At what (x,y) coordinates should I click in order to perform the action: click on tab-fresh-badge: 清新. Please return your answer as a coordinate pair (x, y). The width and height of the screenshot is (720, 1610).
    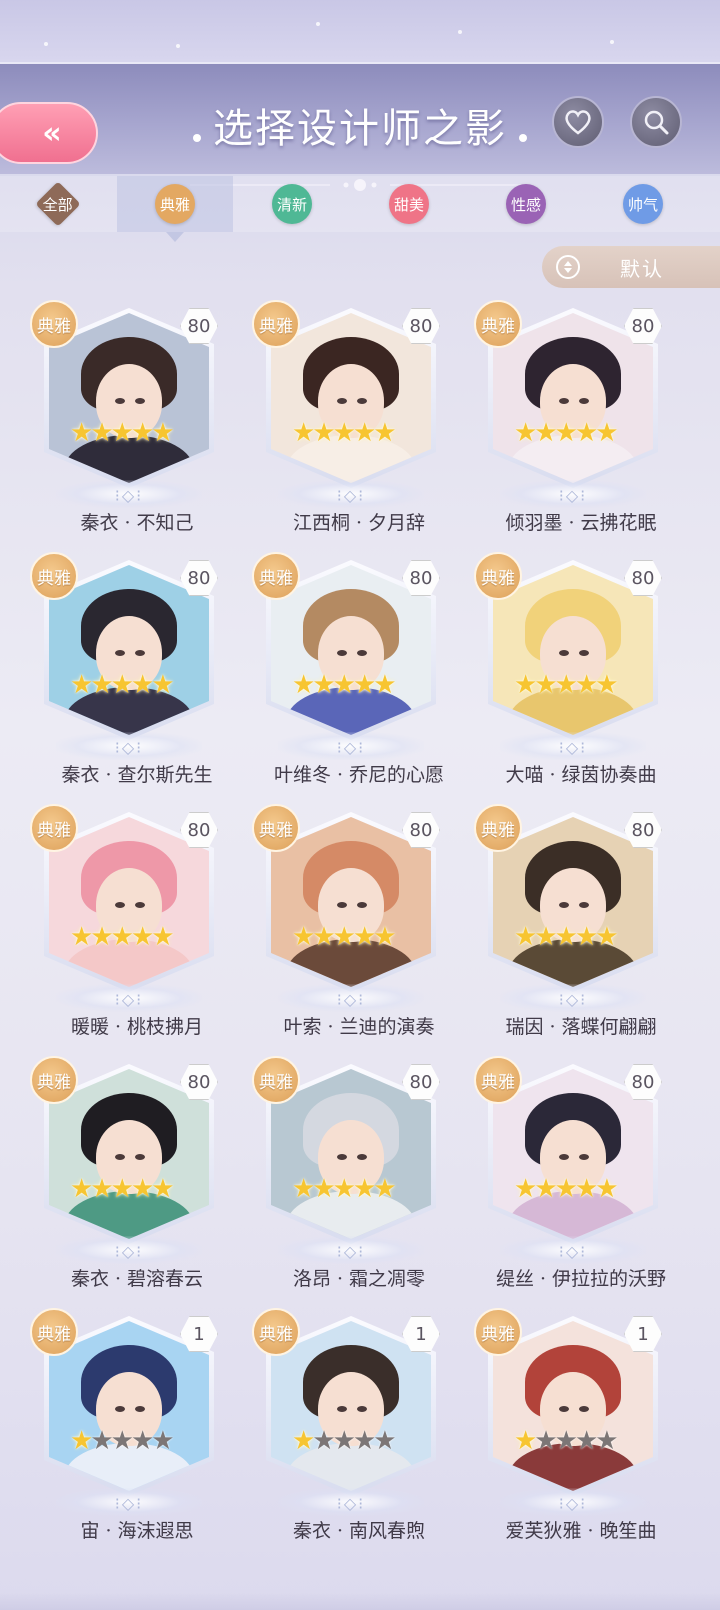
    Looking at the image, I should click on (292, 204).